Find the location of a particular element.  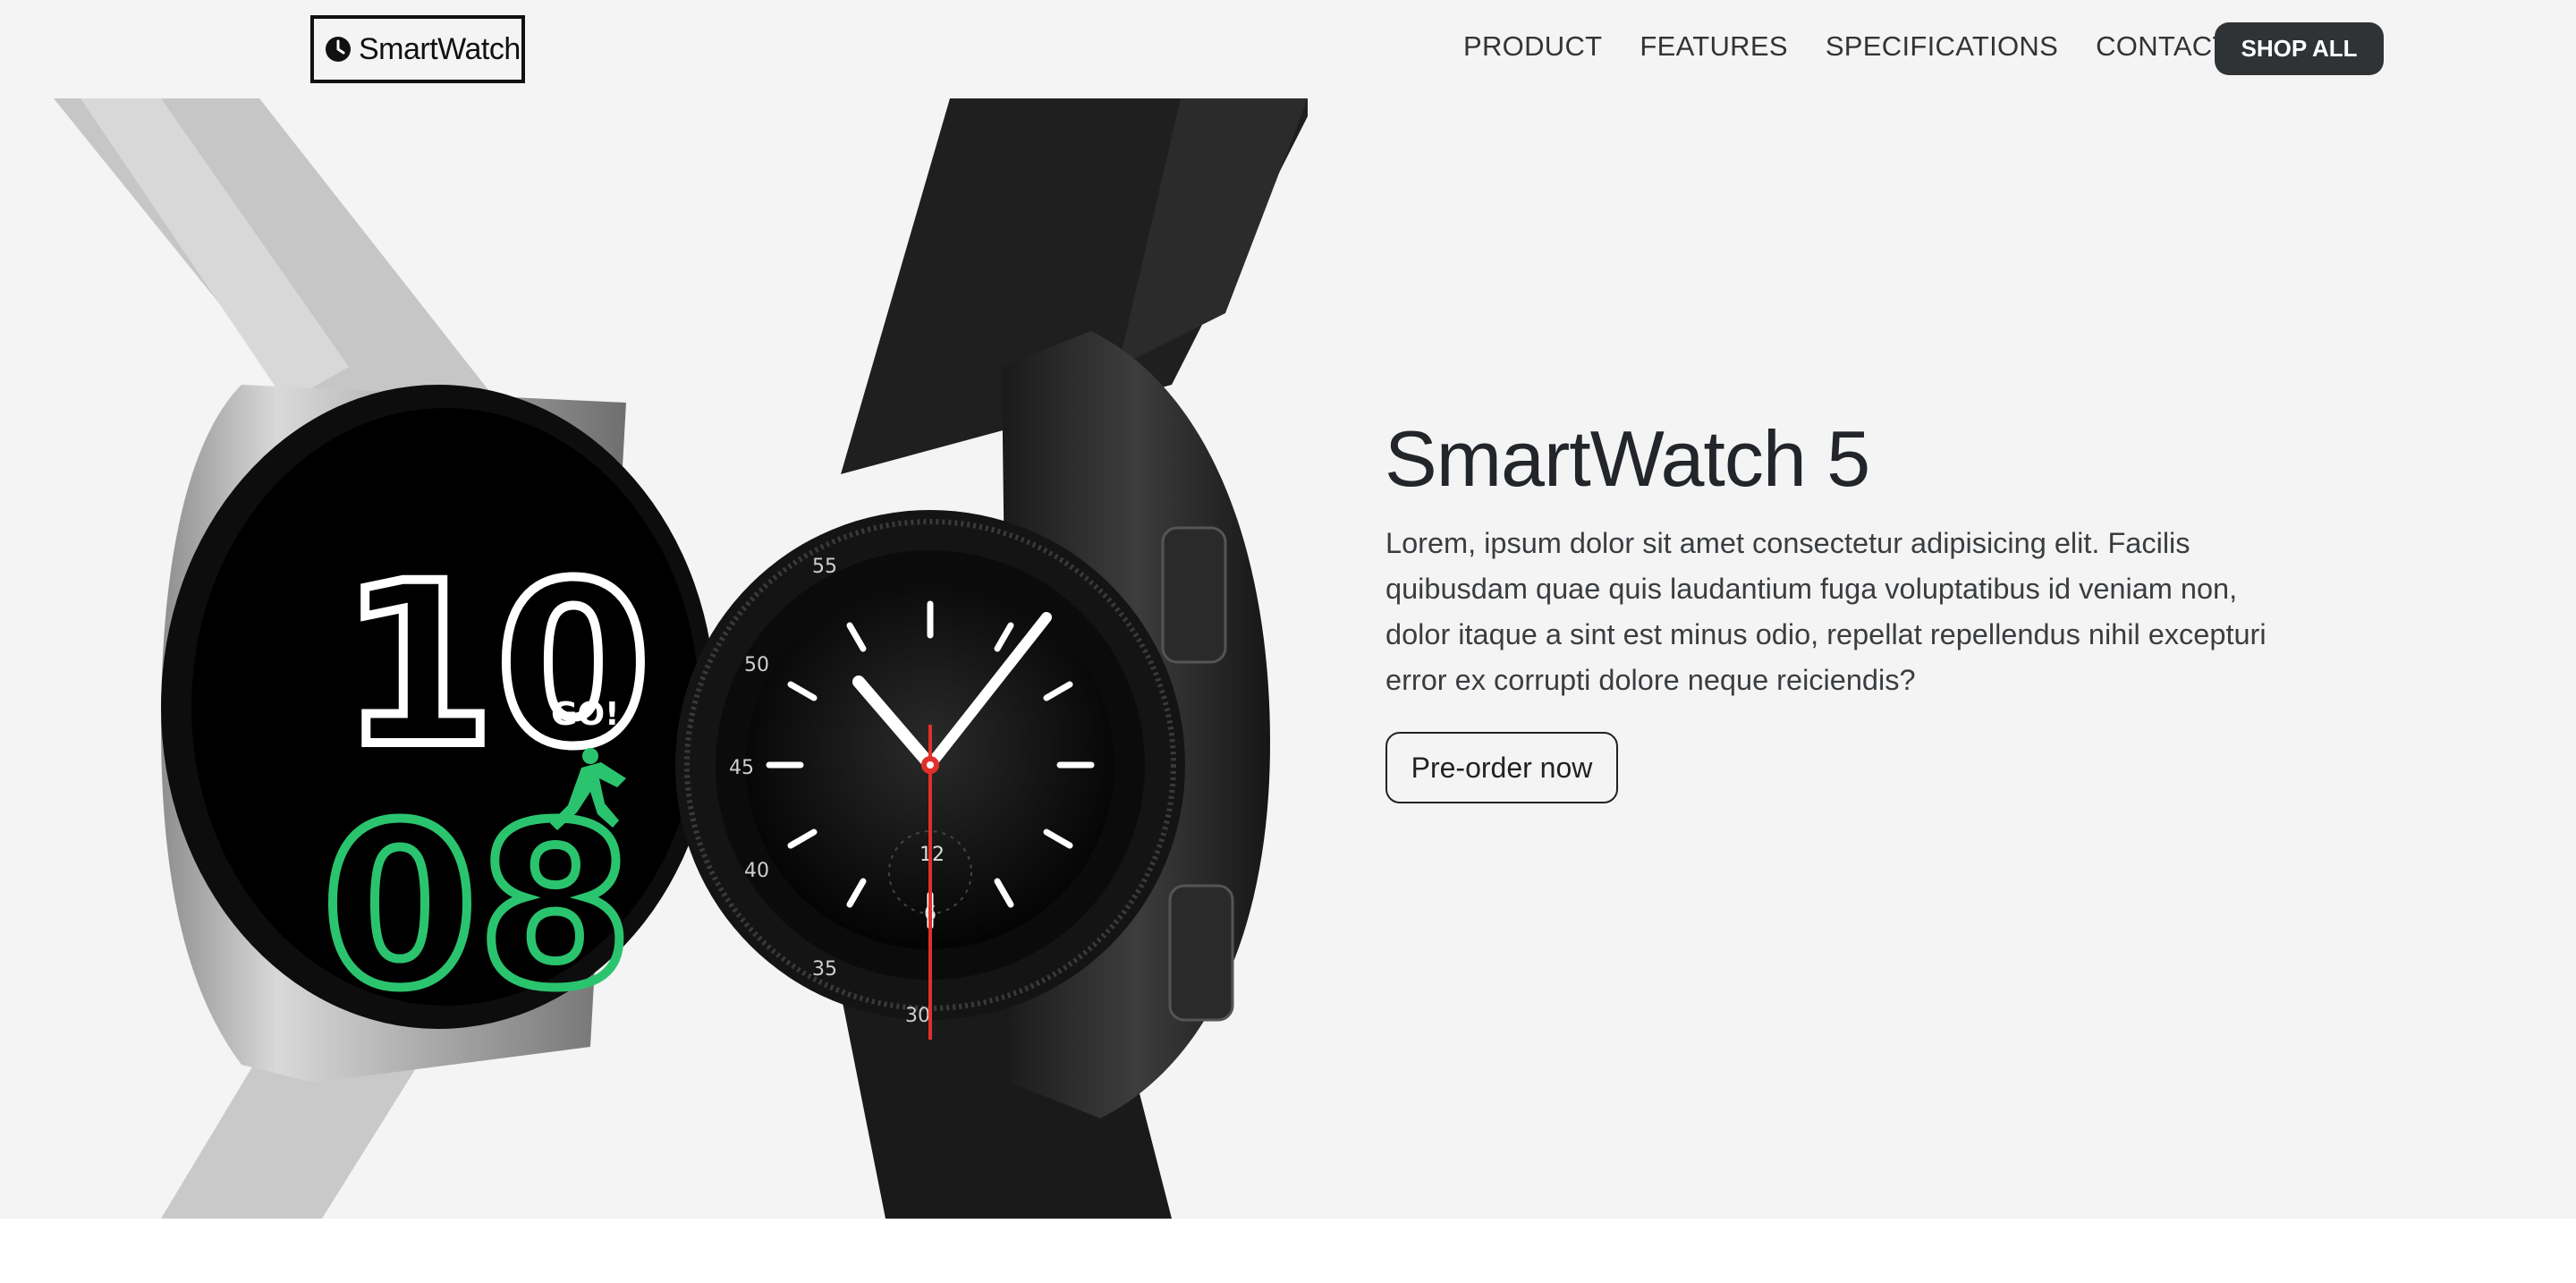

digital-watch-face: 10 08 GO! is located at coordinates (487, 786).